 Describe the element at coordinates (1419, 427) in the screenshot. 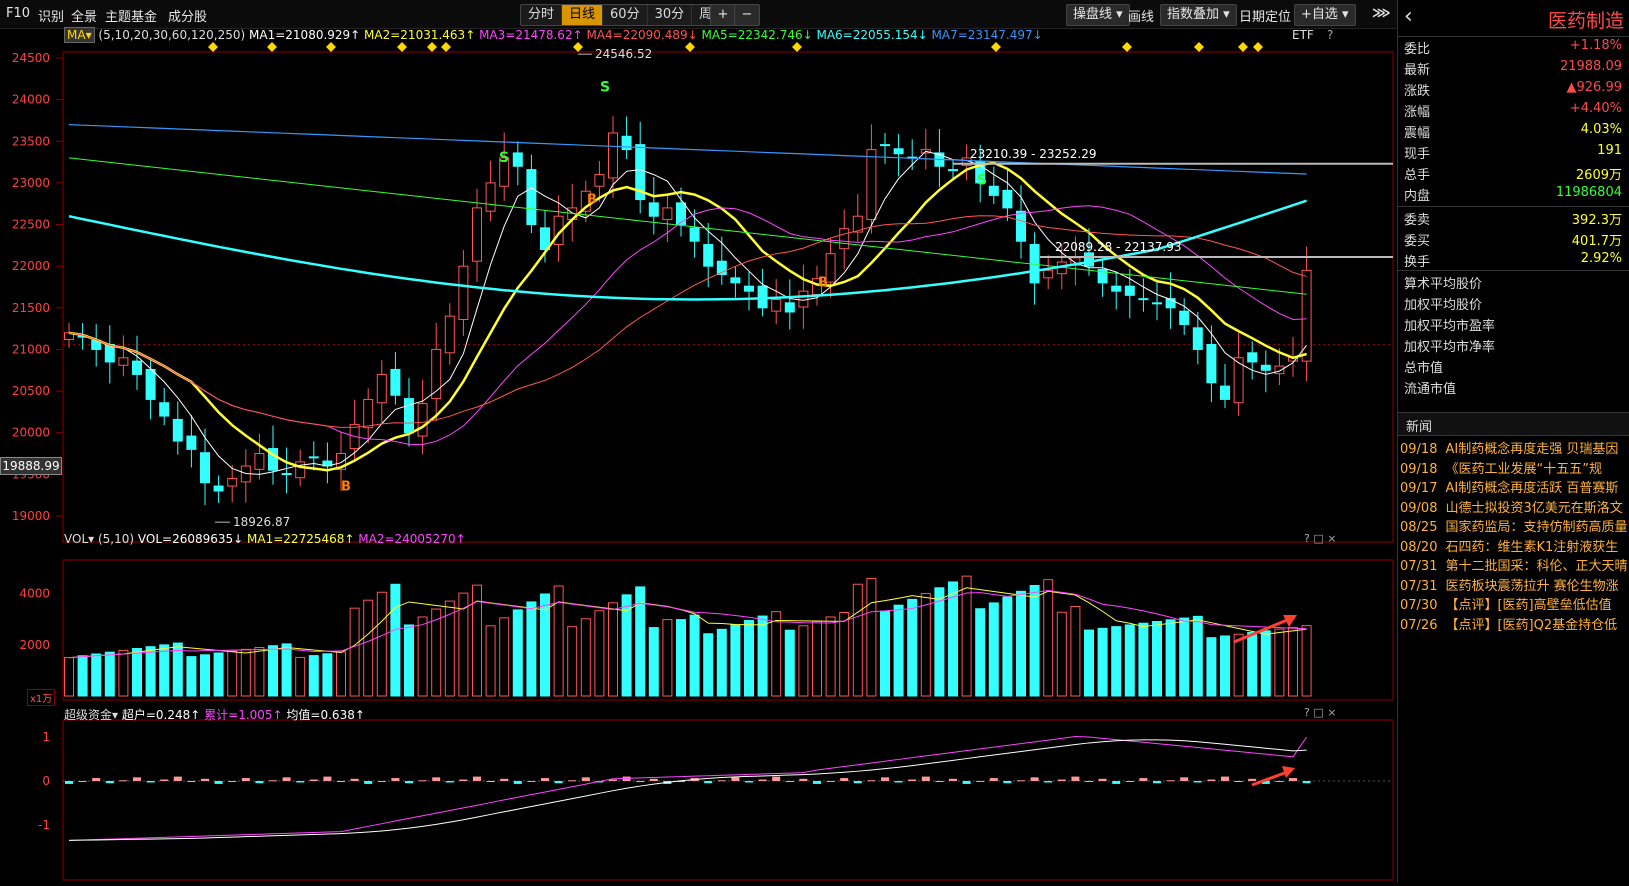

I see `news-title: 新闻` at that location.